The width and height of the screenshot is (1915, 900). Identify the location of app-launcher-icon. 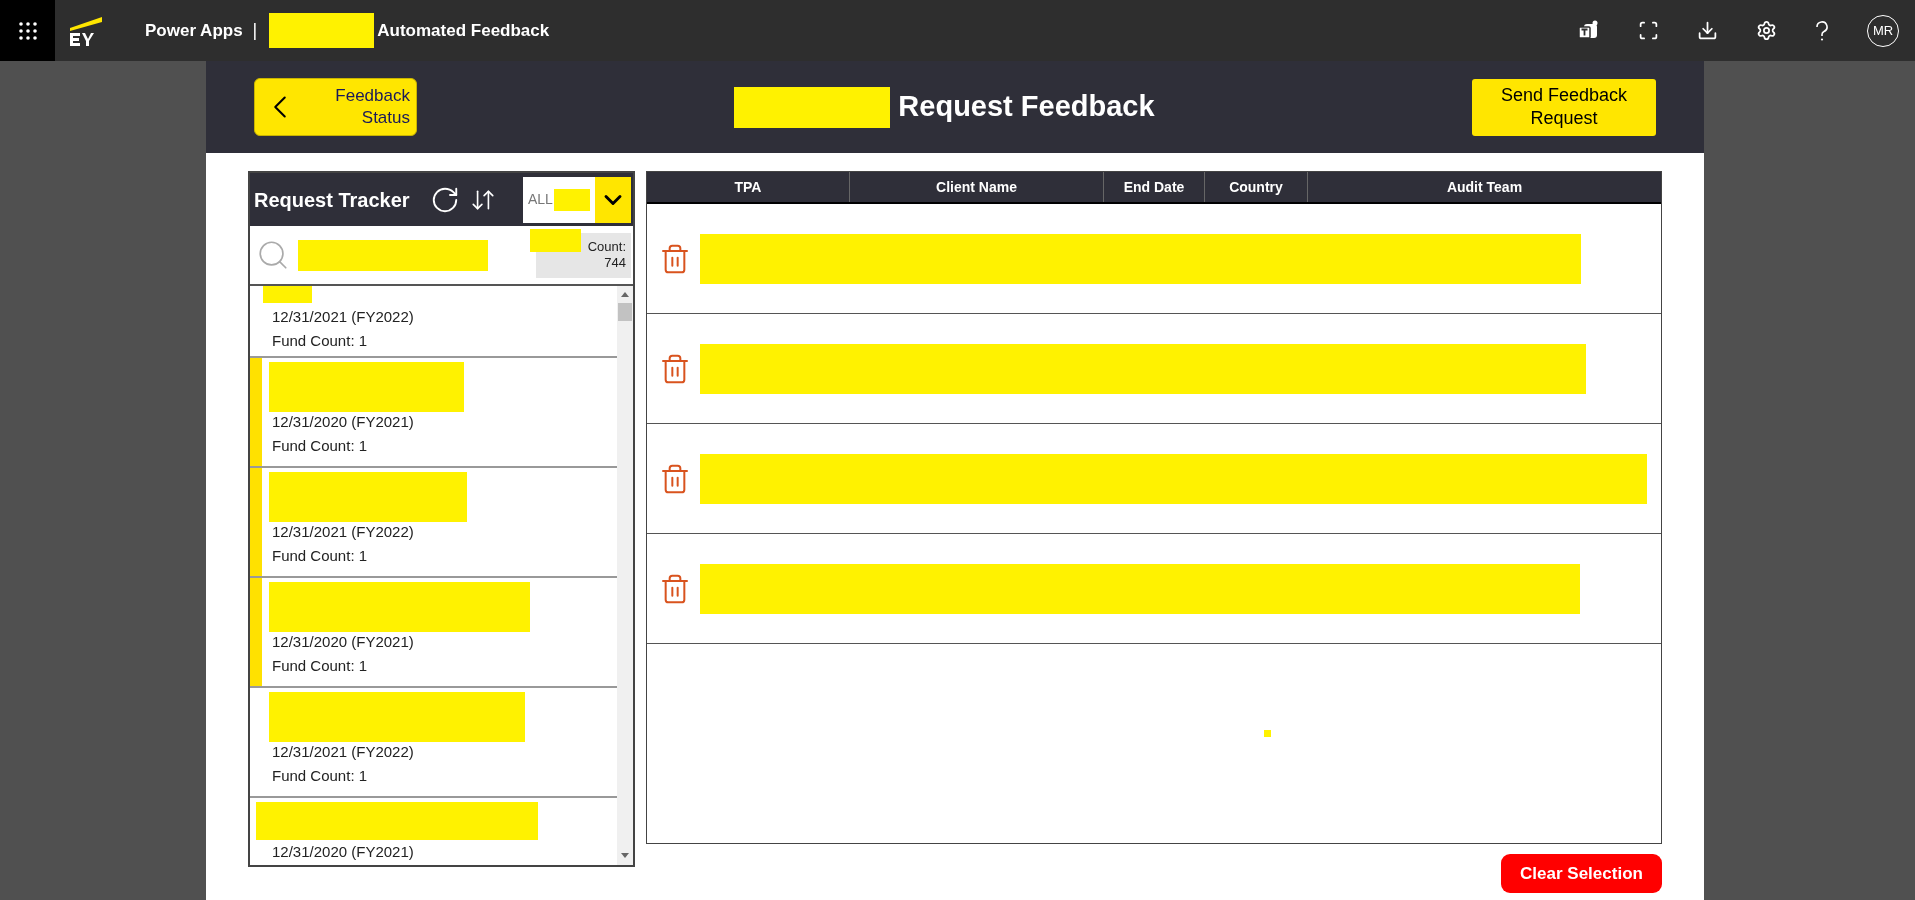
(27, 30).